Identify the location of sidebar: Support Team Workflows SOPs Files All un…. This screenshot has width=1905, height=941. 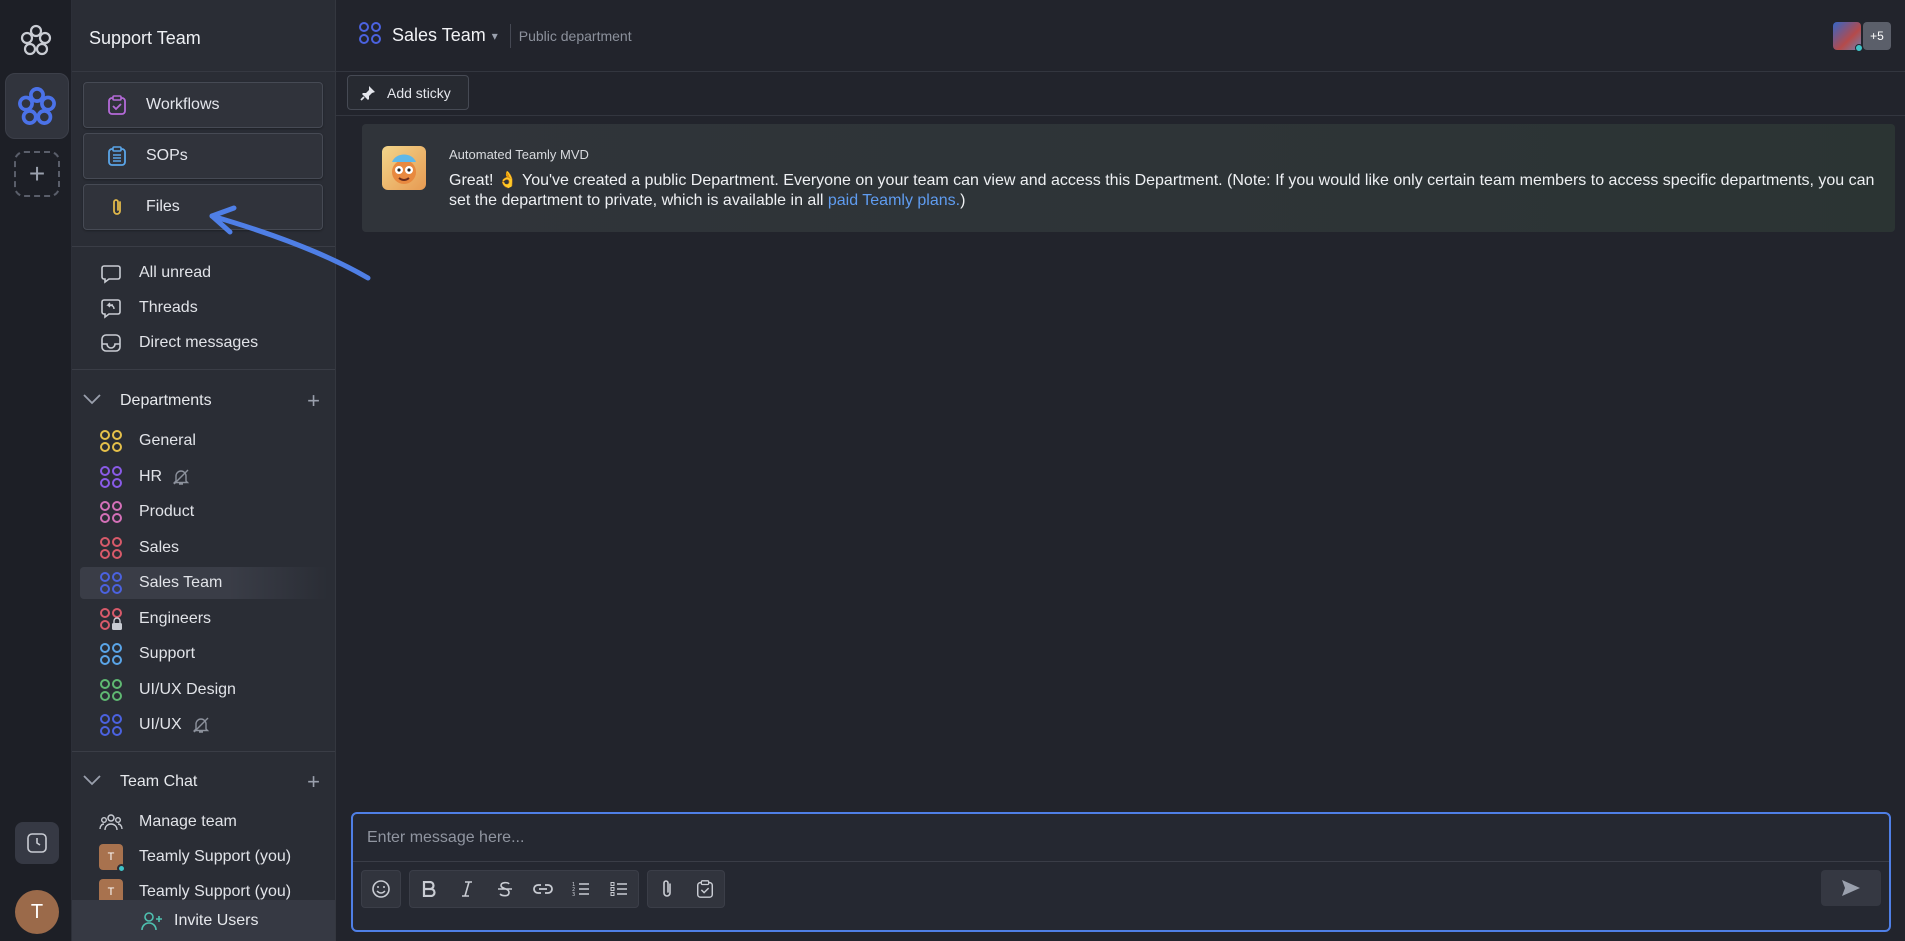
(204, 470).